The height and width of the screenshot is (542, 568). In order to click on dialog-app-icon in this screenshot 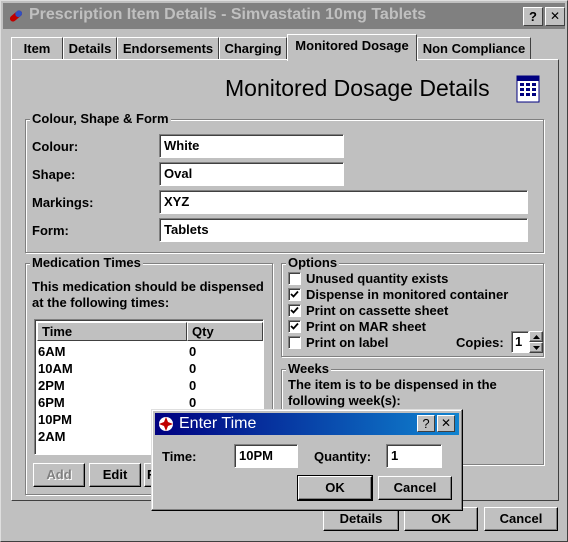, I will do `click(166, 426)`.